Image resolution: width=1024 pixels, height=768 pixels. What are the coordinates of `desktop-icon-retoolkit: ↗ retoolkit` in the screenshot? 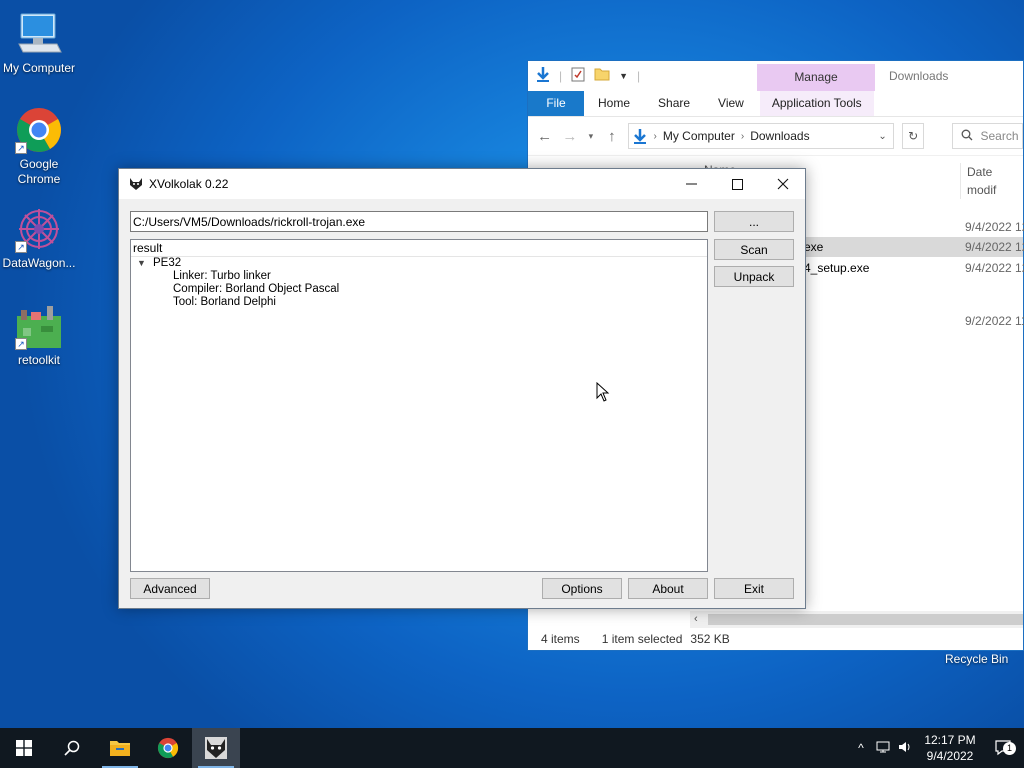 It's located at (39, 335).